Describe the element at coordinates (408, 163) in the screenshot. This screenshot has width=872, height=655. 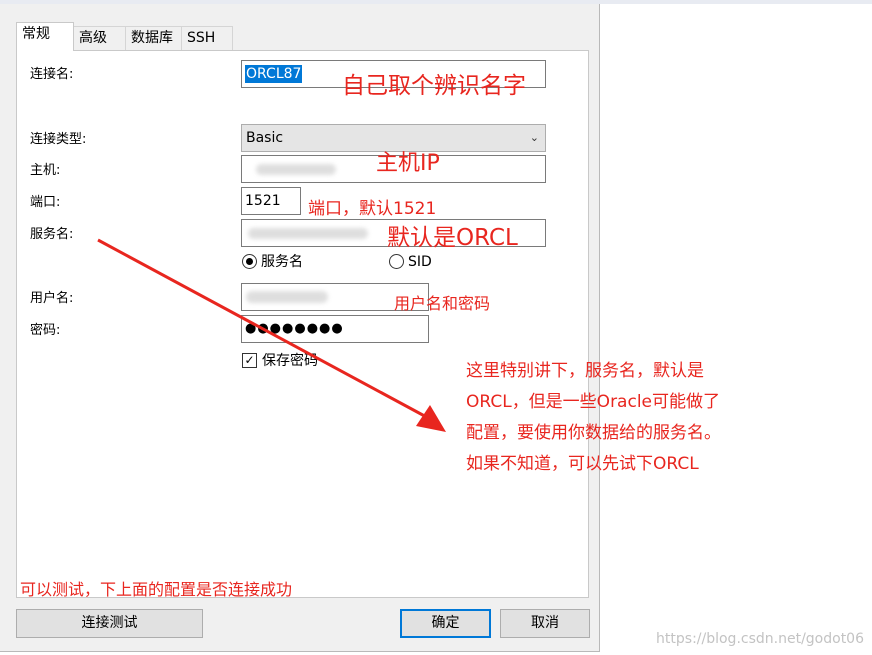
I see `annotation-host-hint: 主机IP` at that location.